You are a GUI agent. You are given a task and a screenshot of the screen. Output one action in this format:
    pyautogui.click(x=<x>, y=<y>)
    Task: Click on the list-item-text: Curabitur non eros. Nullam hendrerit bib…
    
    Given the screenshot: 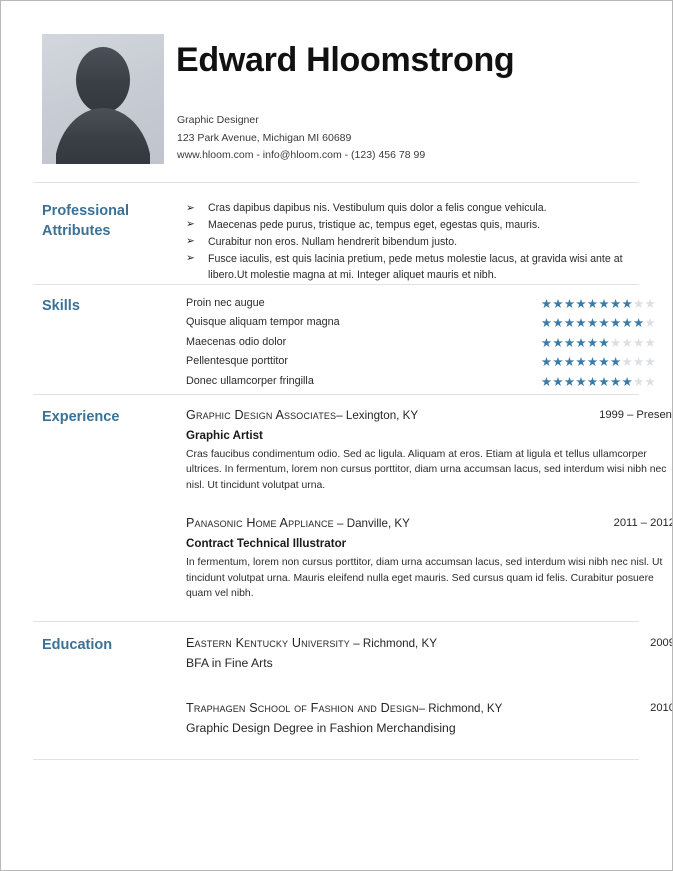 What is the action you would take?
    pyautogui.click(x=333, y=241)
    